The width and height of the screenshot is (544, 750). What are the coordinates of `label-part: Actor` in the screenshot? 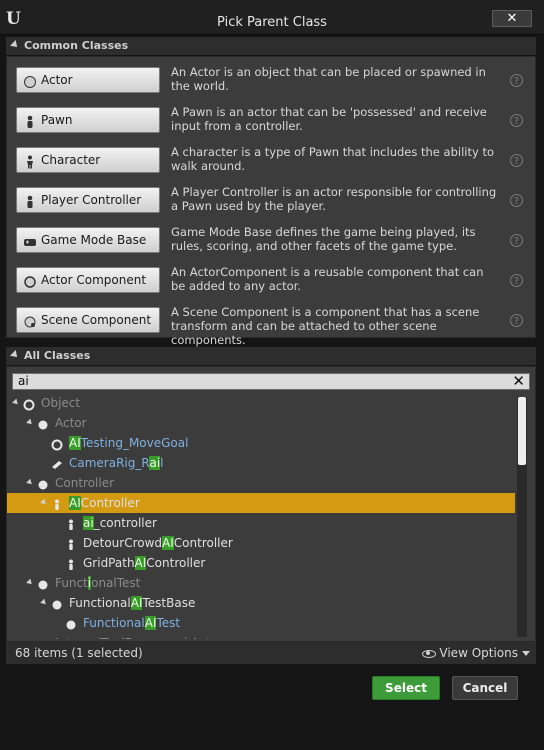 It's located at (71, 423).